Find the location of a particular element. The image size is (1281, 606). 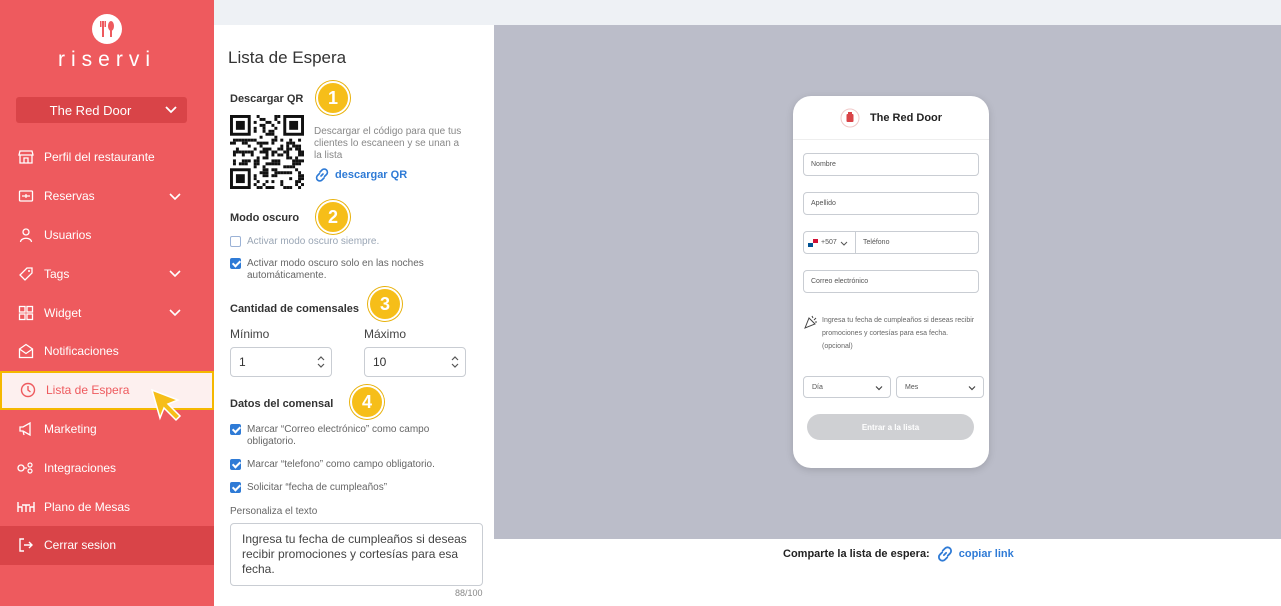

phone-input: +507 Teléfono is located at coordinates (891, 242).